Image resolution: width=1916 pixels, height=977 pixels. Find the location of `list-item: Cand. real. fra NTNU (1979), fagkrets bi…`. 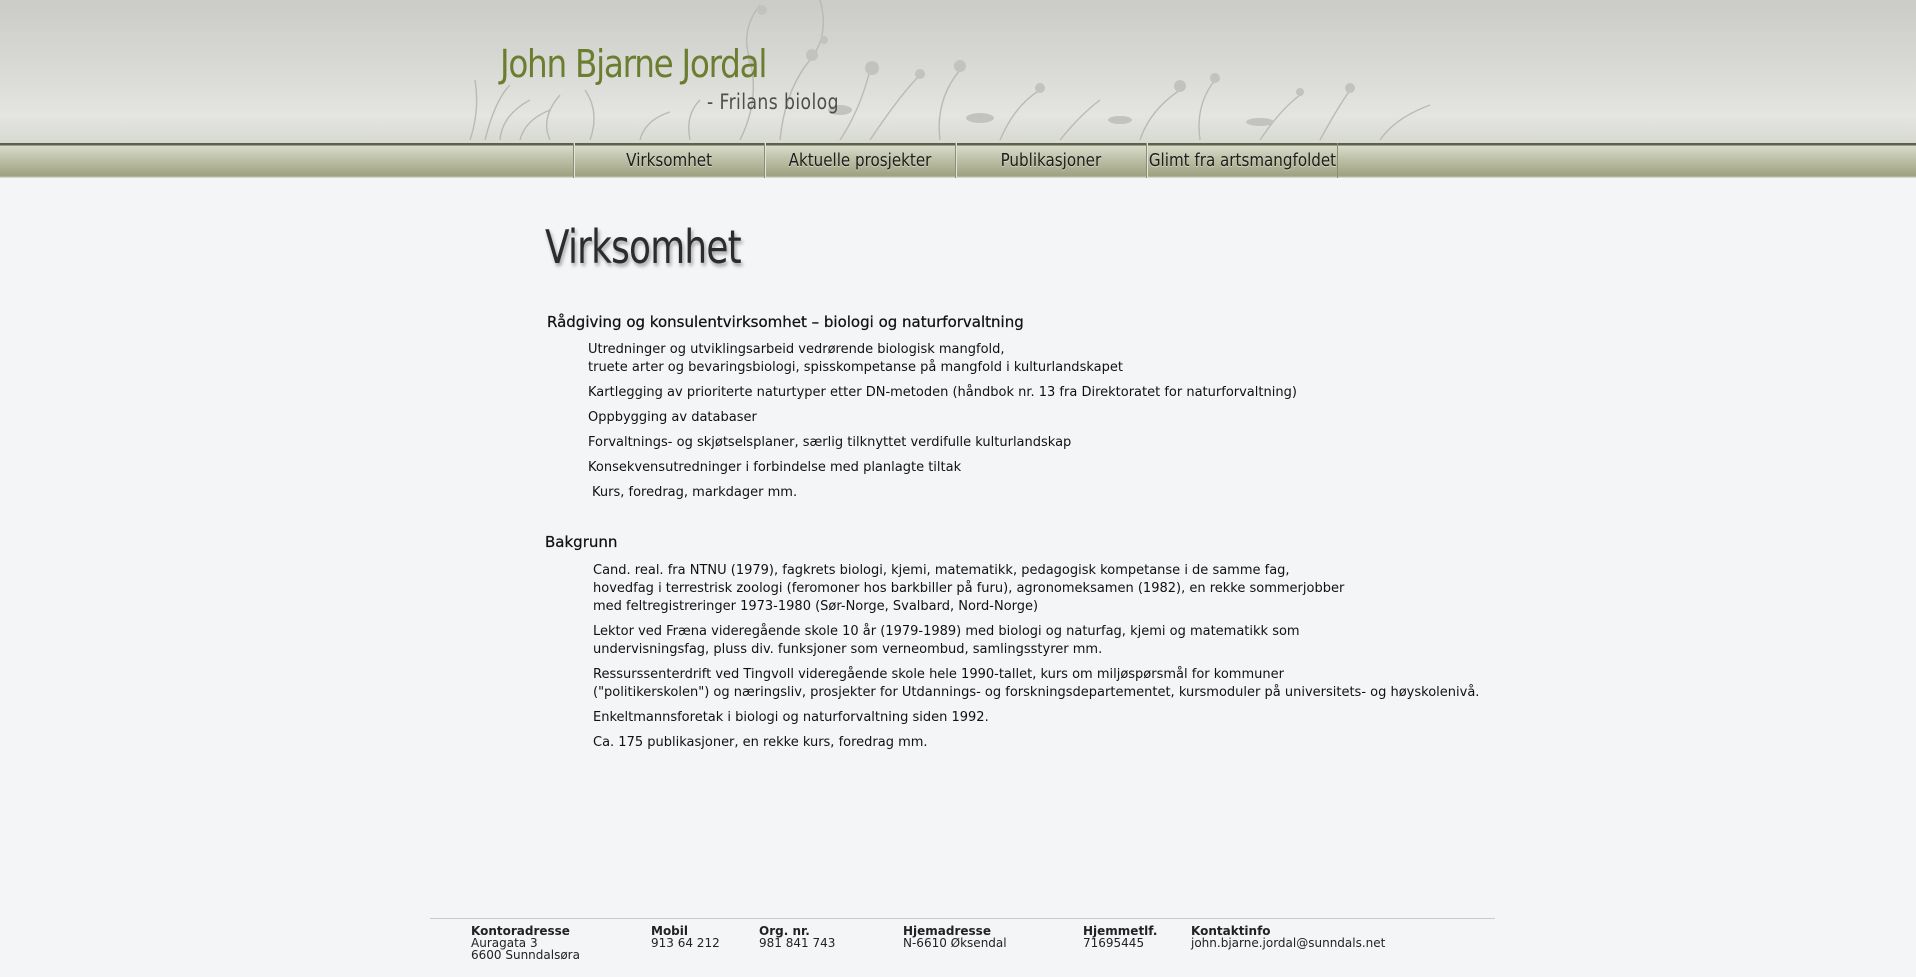

list-item: Cand. real. fra NTNU (1979), fagkrets bi… is located at coordinates (941, 570).